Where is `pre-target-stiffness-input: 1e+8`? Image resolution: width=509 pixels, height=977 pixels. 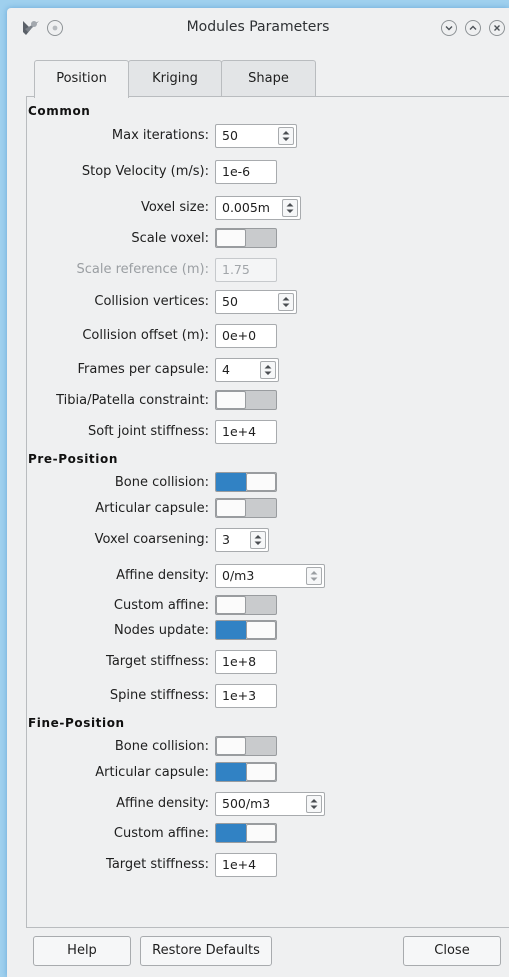 pre-target-stiffness-input: 1e+8 is located at coordinates (246, 662).